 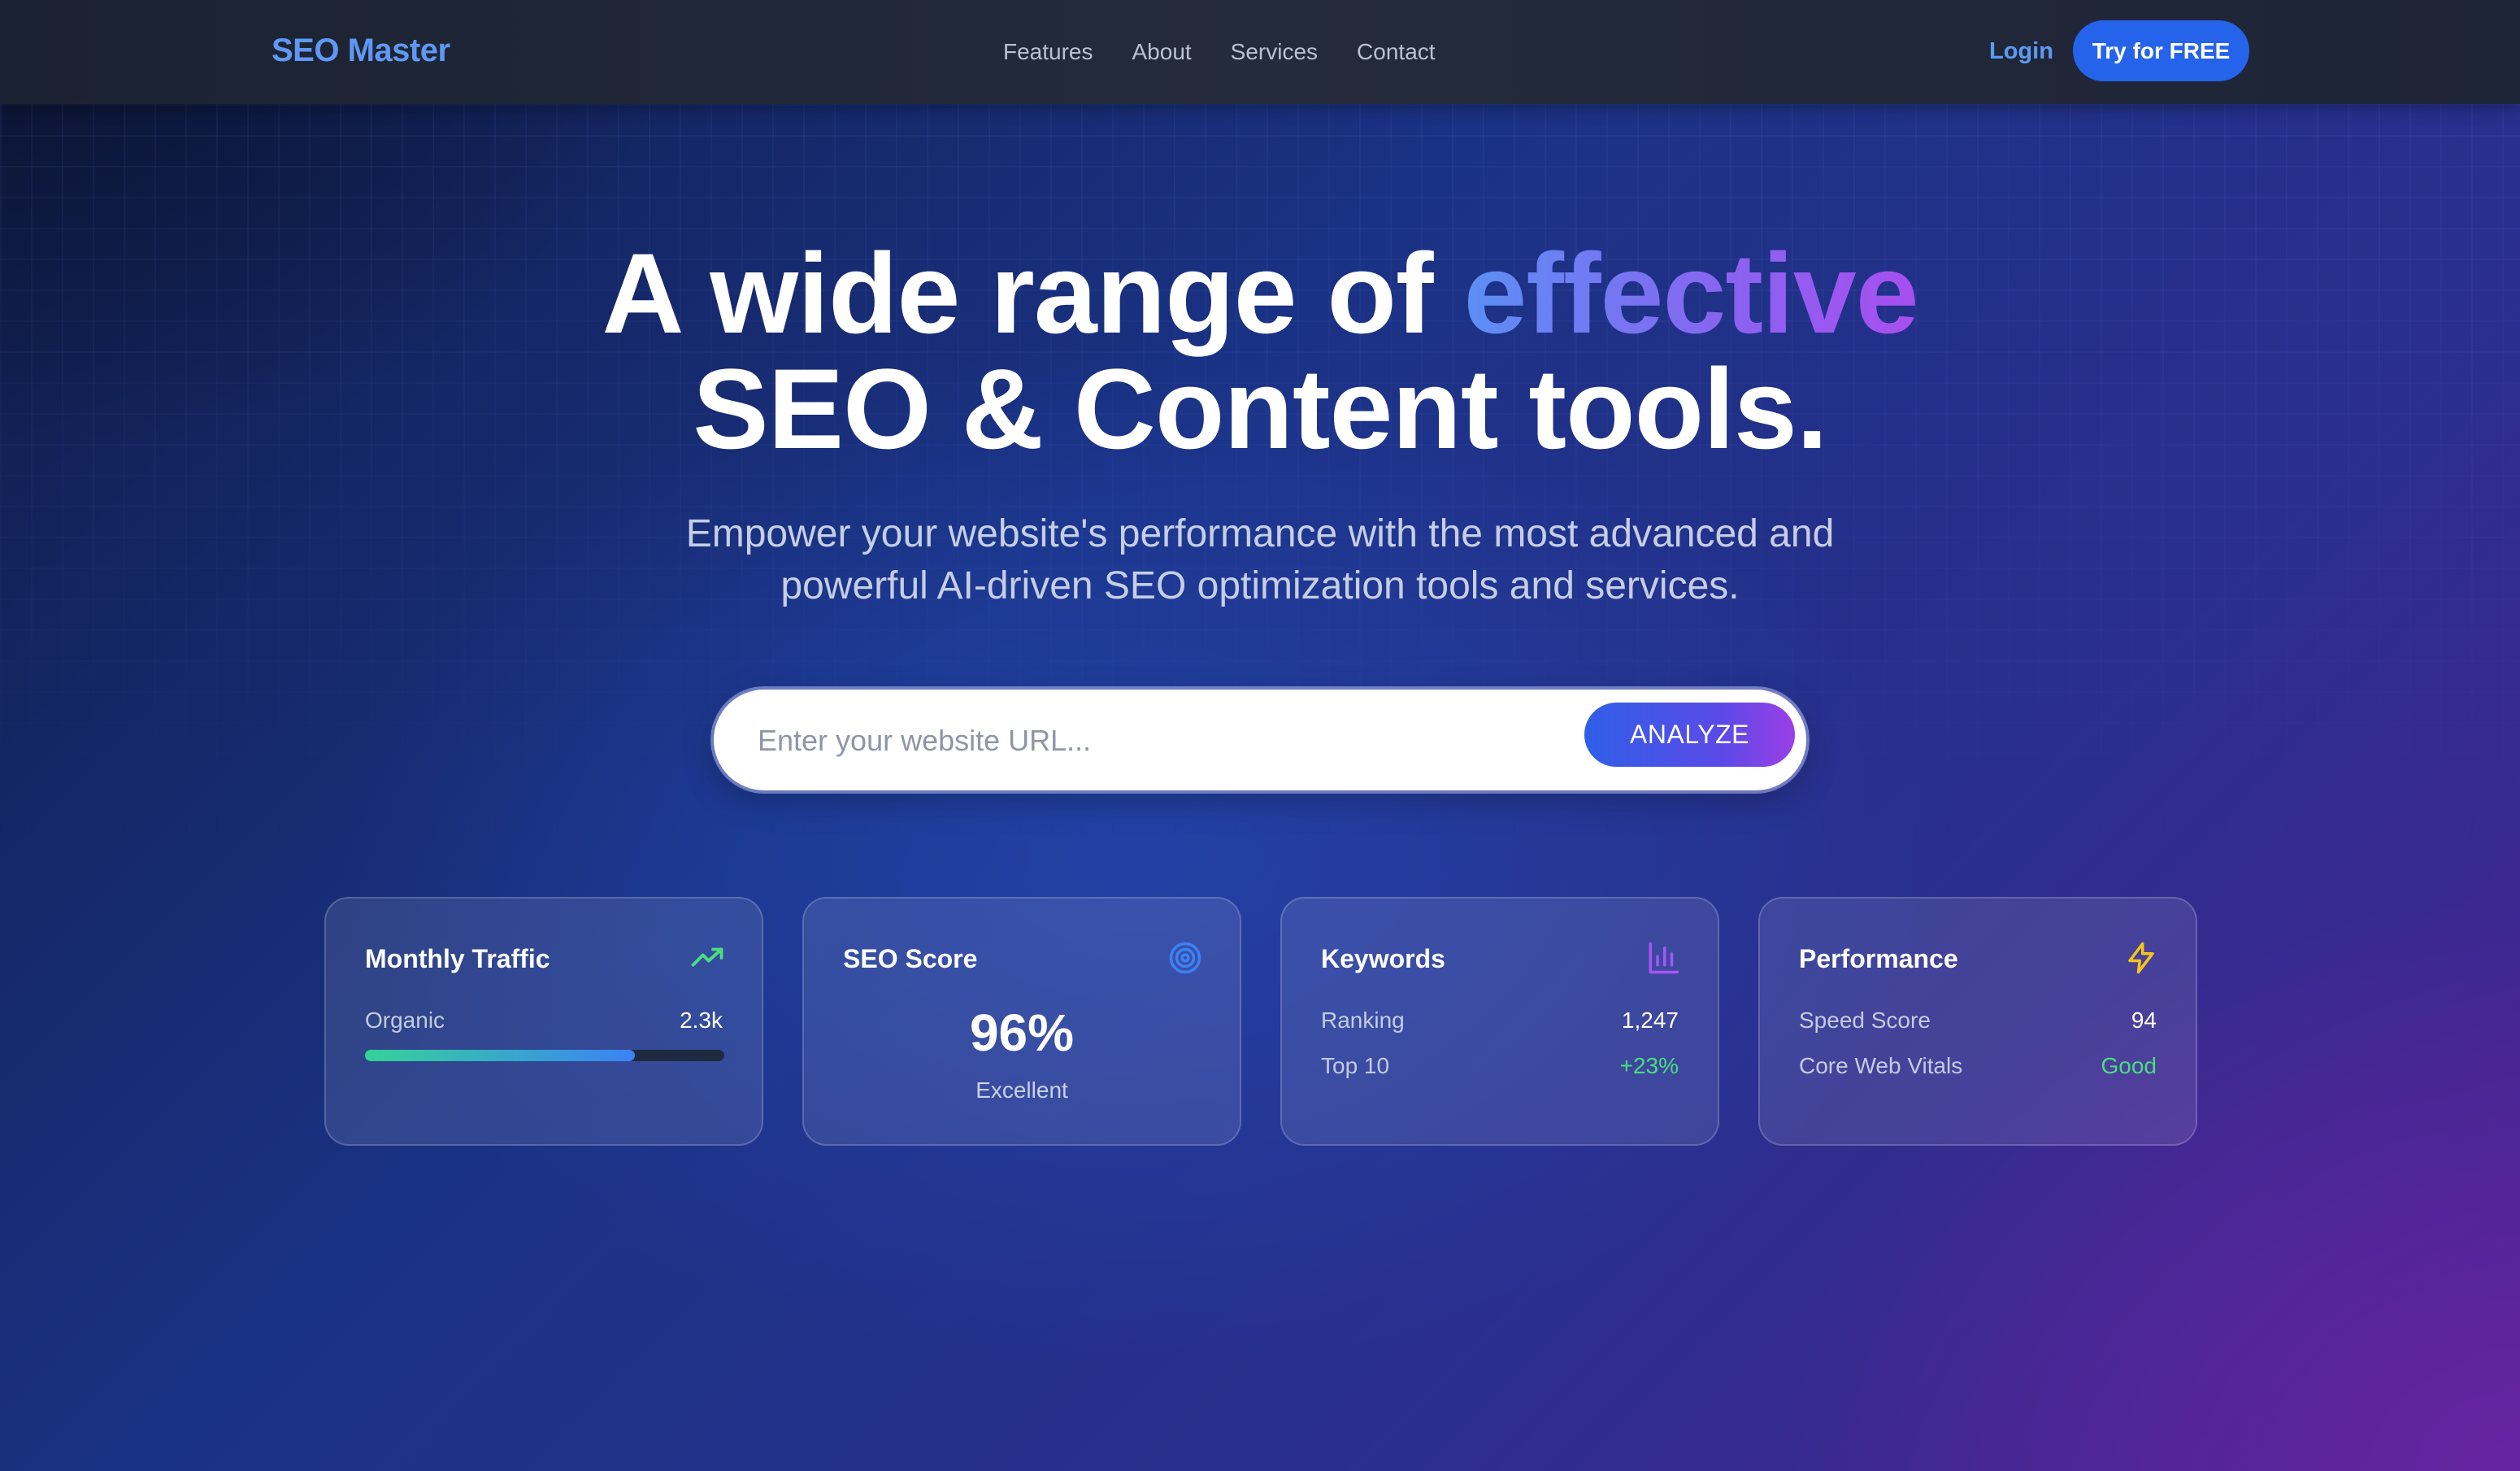 I want to click on organic-row: Organic 2.3k, so click(x=544, y=1021).